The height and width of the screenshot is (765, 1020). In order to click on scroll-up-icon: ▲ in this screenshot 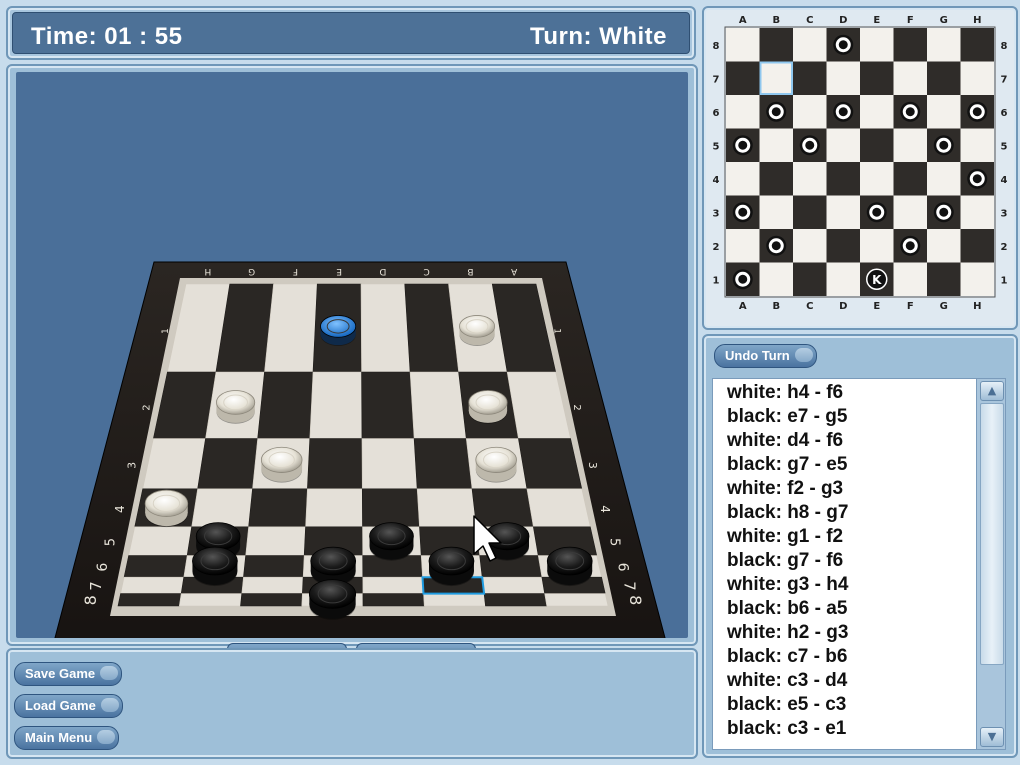, I will do `click(992, 391)`.